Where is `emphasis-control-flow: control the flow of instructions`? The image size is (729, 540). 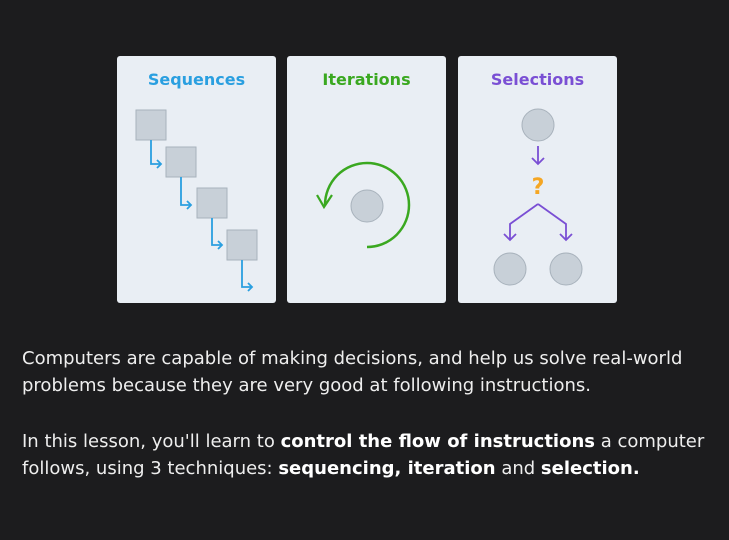 emphasis-control-flow: control the flow of instructions is located at coordinates (437, 441).